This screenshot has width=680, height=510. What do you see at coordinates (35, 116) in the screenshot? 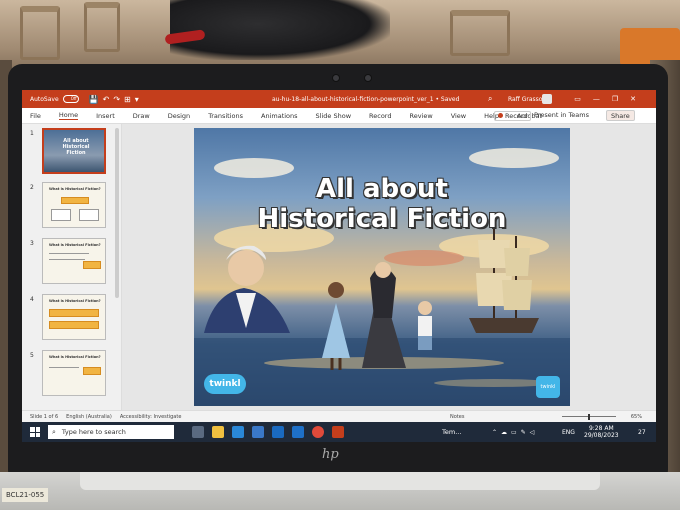
I see `tab-file: File` at bounding box center [35, 116].